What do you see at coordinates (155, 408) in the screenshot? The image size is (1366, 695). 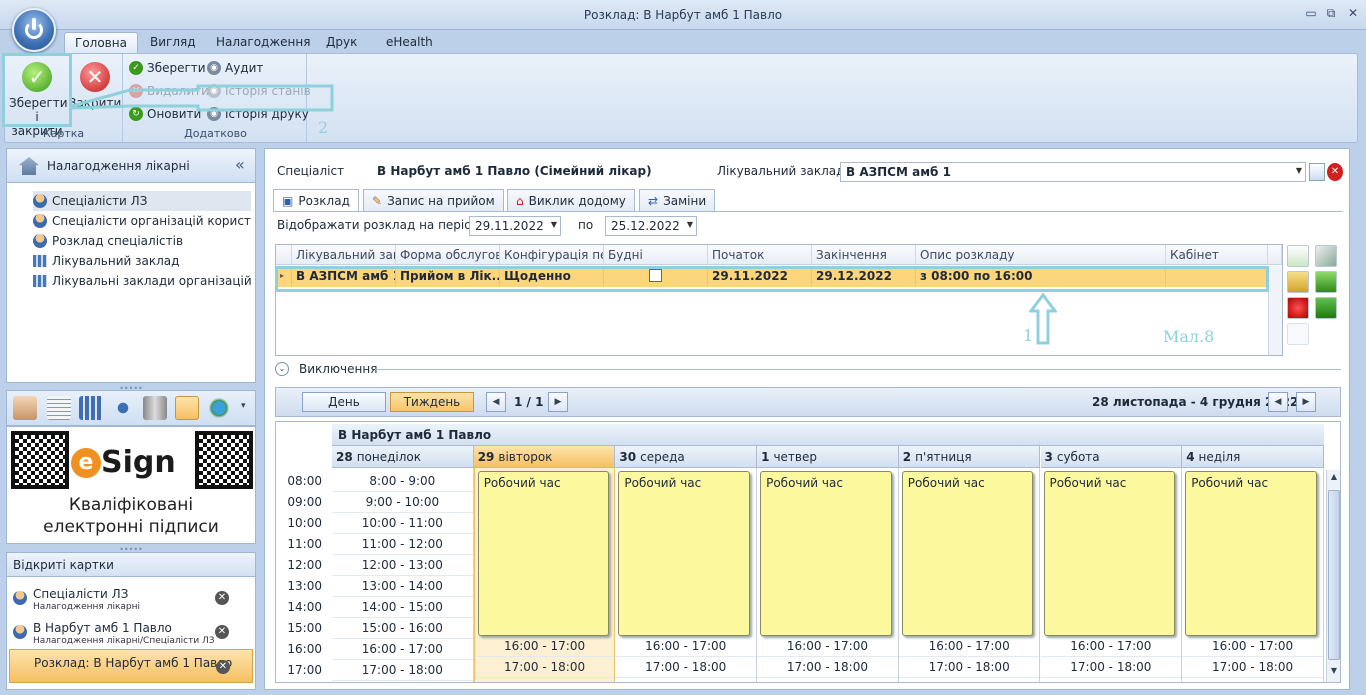 I see `books-icon` at bounding box center [155, 408].